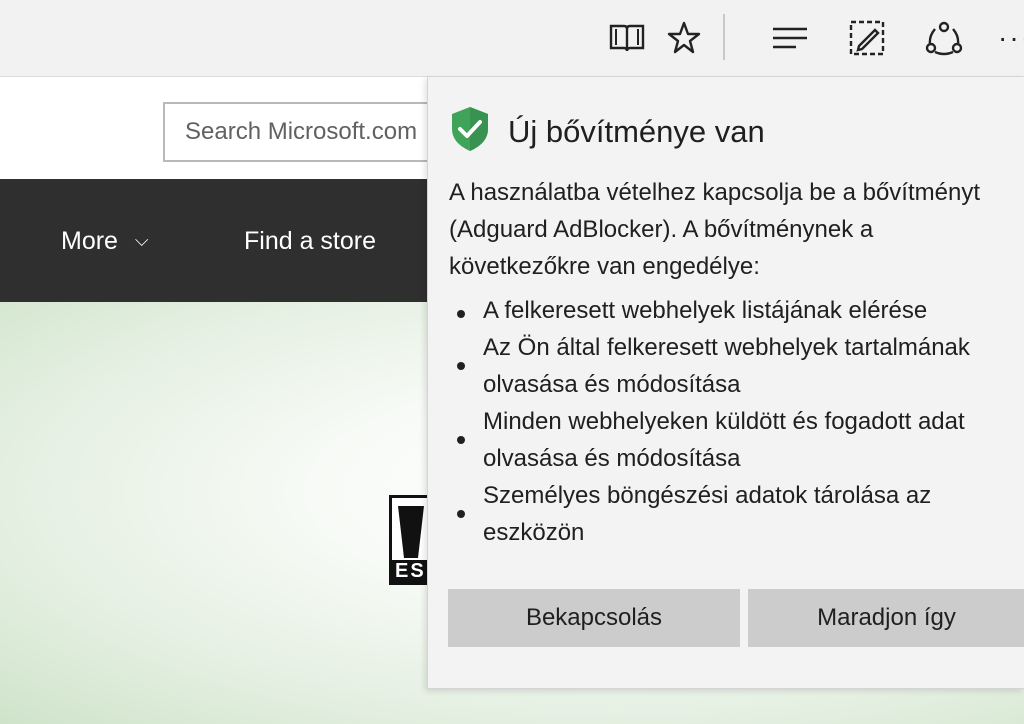  I want to click on share-icon, so click(944, 38).